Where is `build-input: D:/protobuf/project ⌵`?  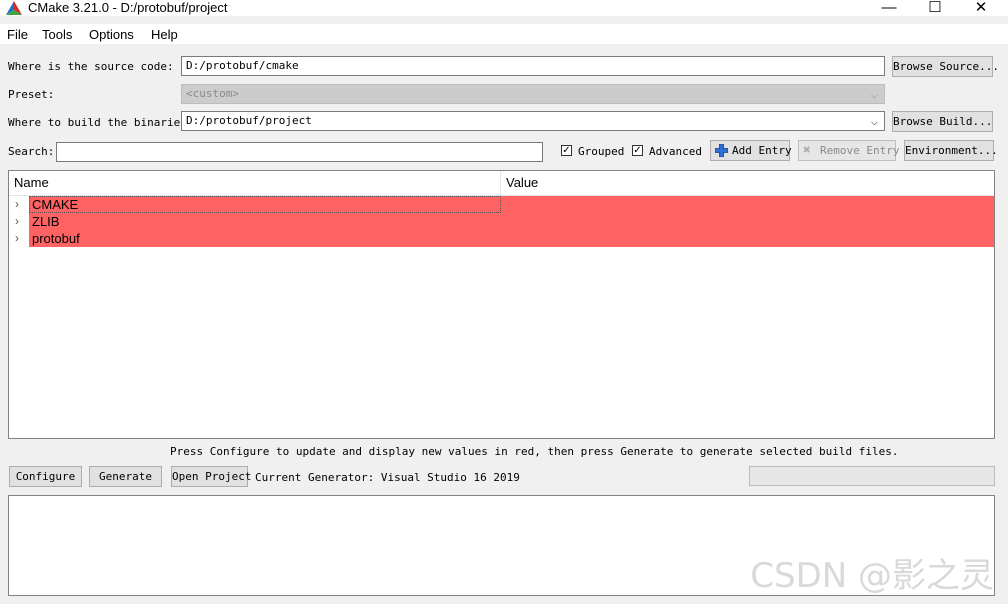 build-input: D:/protobuf/project ⌵ is located at coordinates (533, 121).